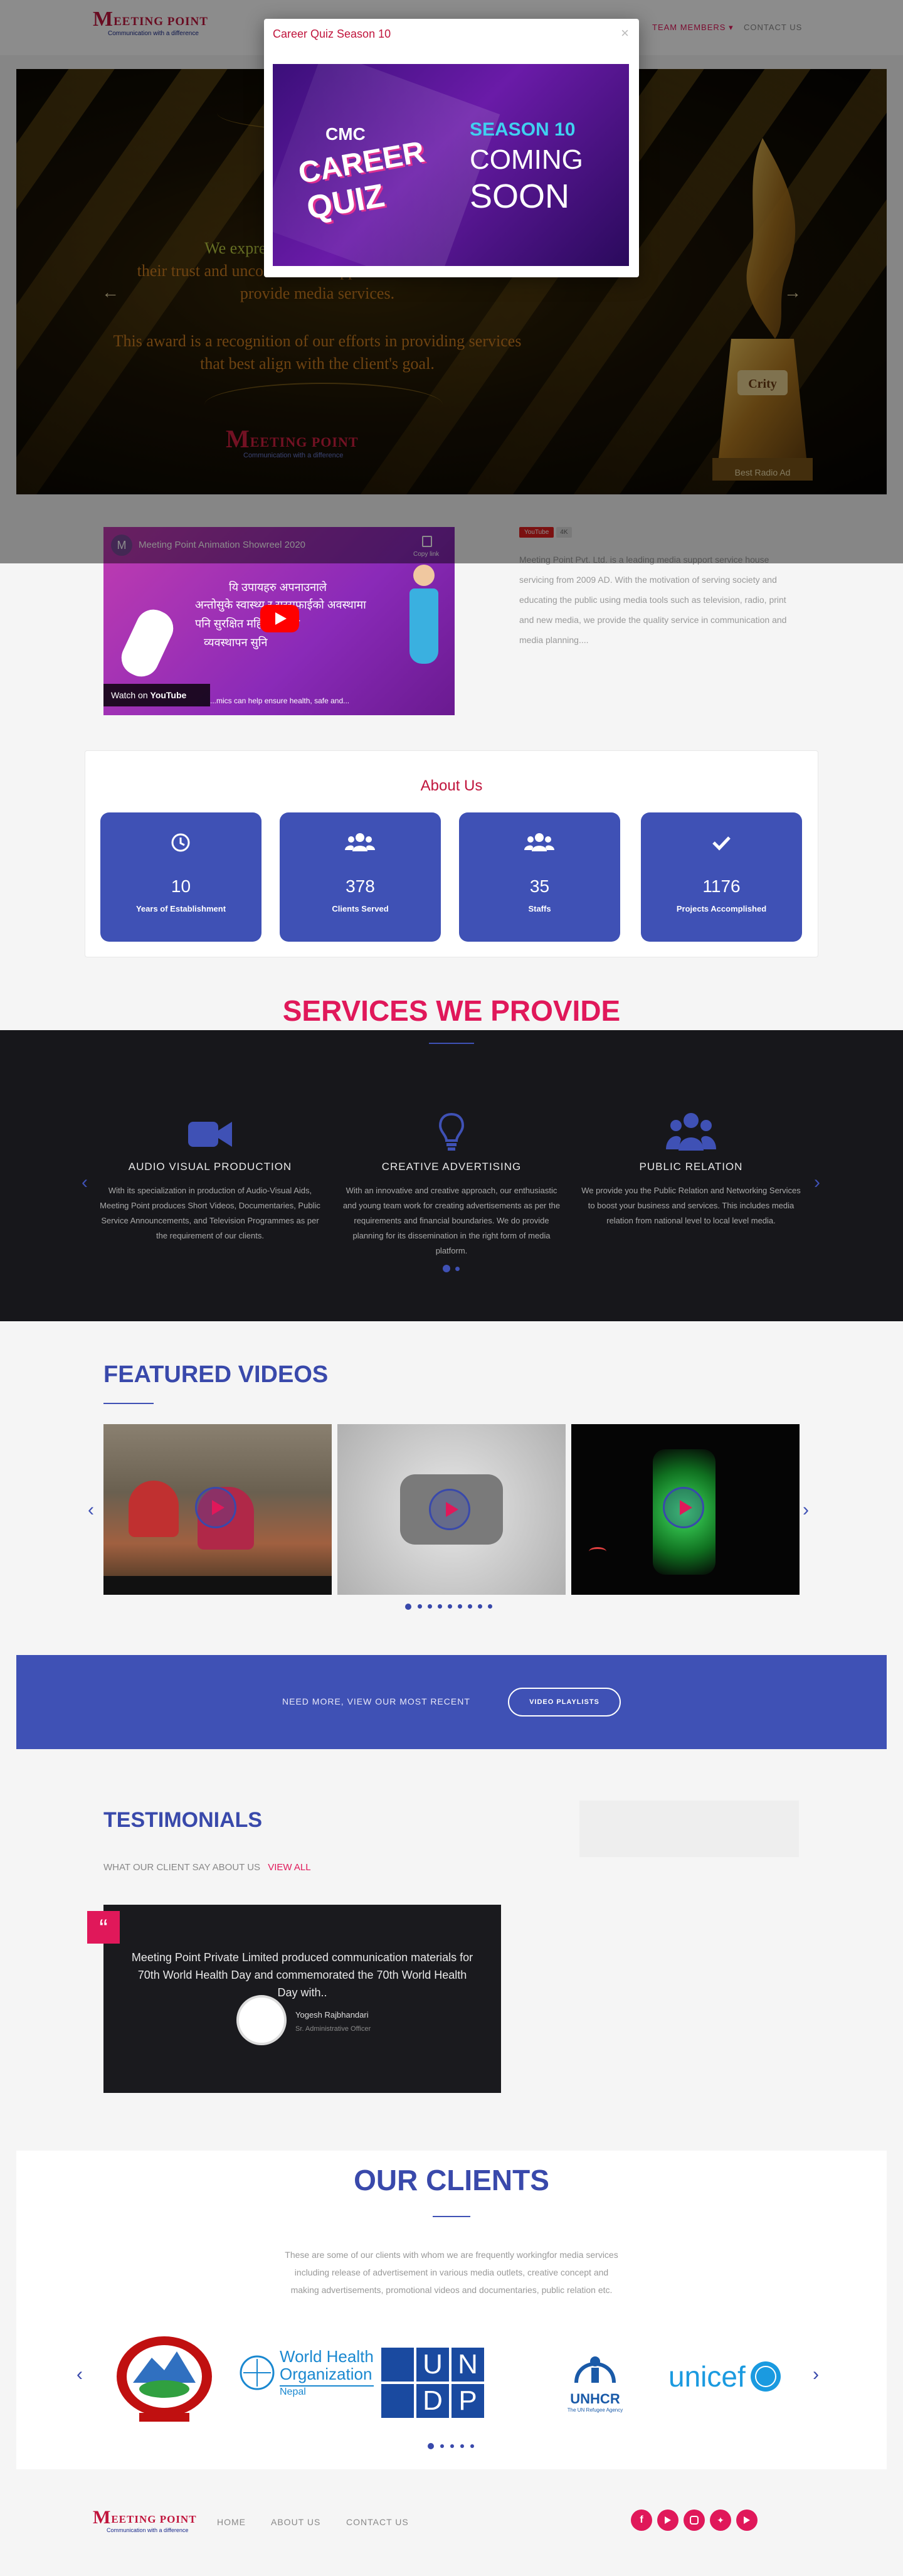  Describe the element at coordinates (327, 2391) in the screenshot. I see `who-line3: Nepal` at that location.